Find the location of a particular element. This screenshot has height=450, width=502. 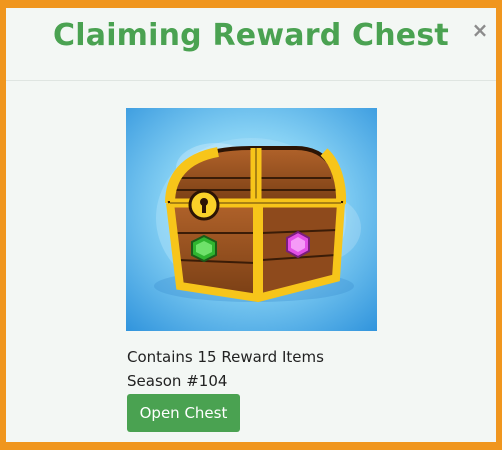

close-button: × is located at coordinates (480, 30).